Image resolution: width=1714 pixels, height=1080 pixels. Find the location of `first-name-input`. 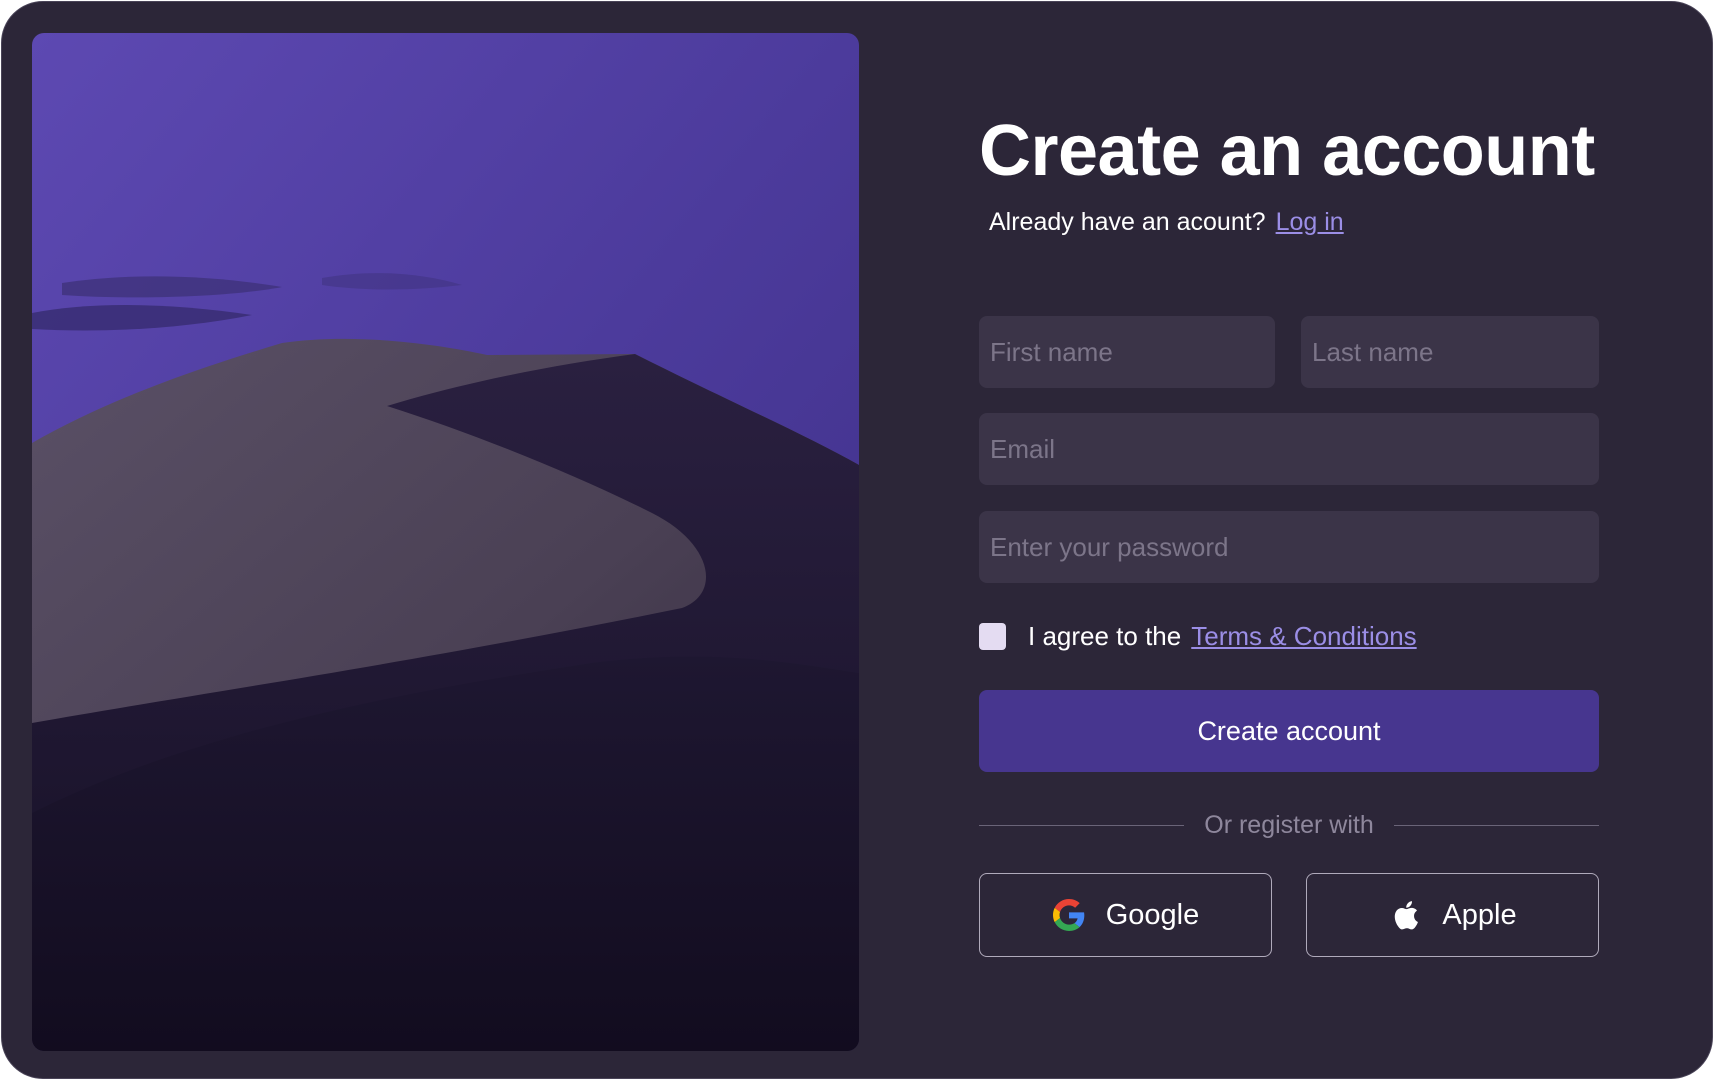

first-name-input is located at coordinates (1127, 352).